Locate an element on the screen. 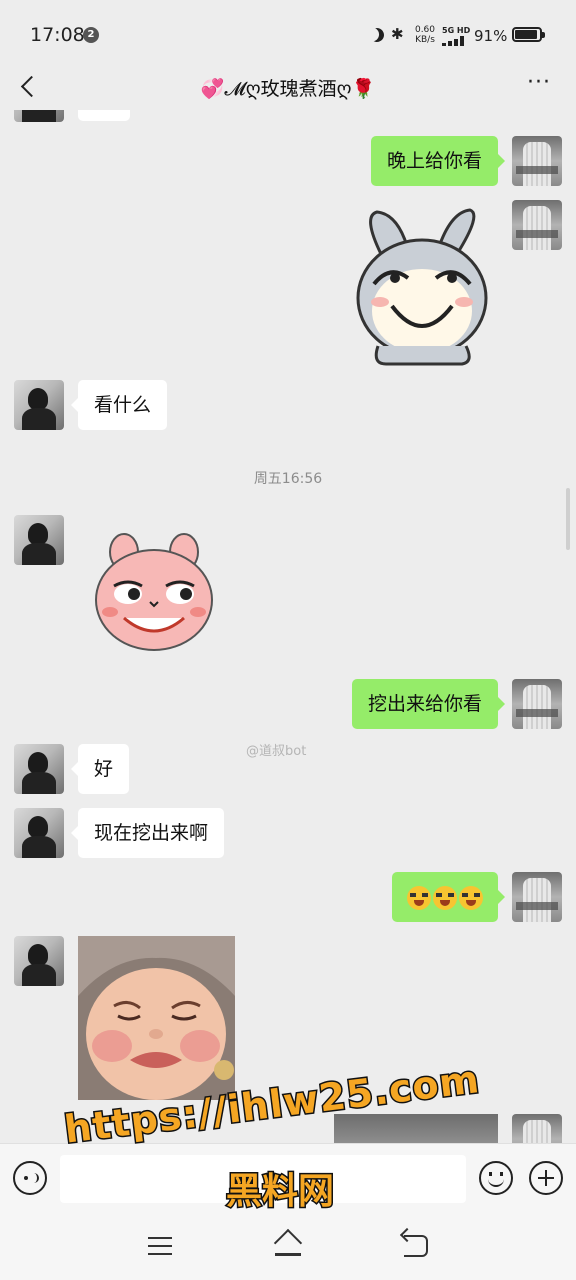  grinning-bunny-sticker is located at coordinates (422, 286).